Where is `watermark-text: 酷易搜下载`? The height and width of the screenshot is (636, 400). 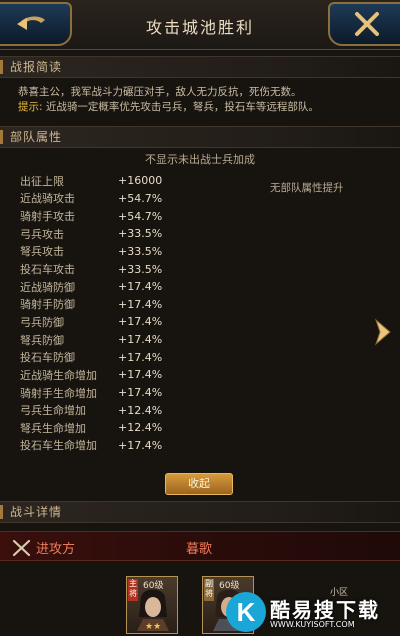
watermark-text: 酷易搜下载 is located at coordinates (325, 610).